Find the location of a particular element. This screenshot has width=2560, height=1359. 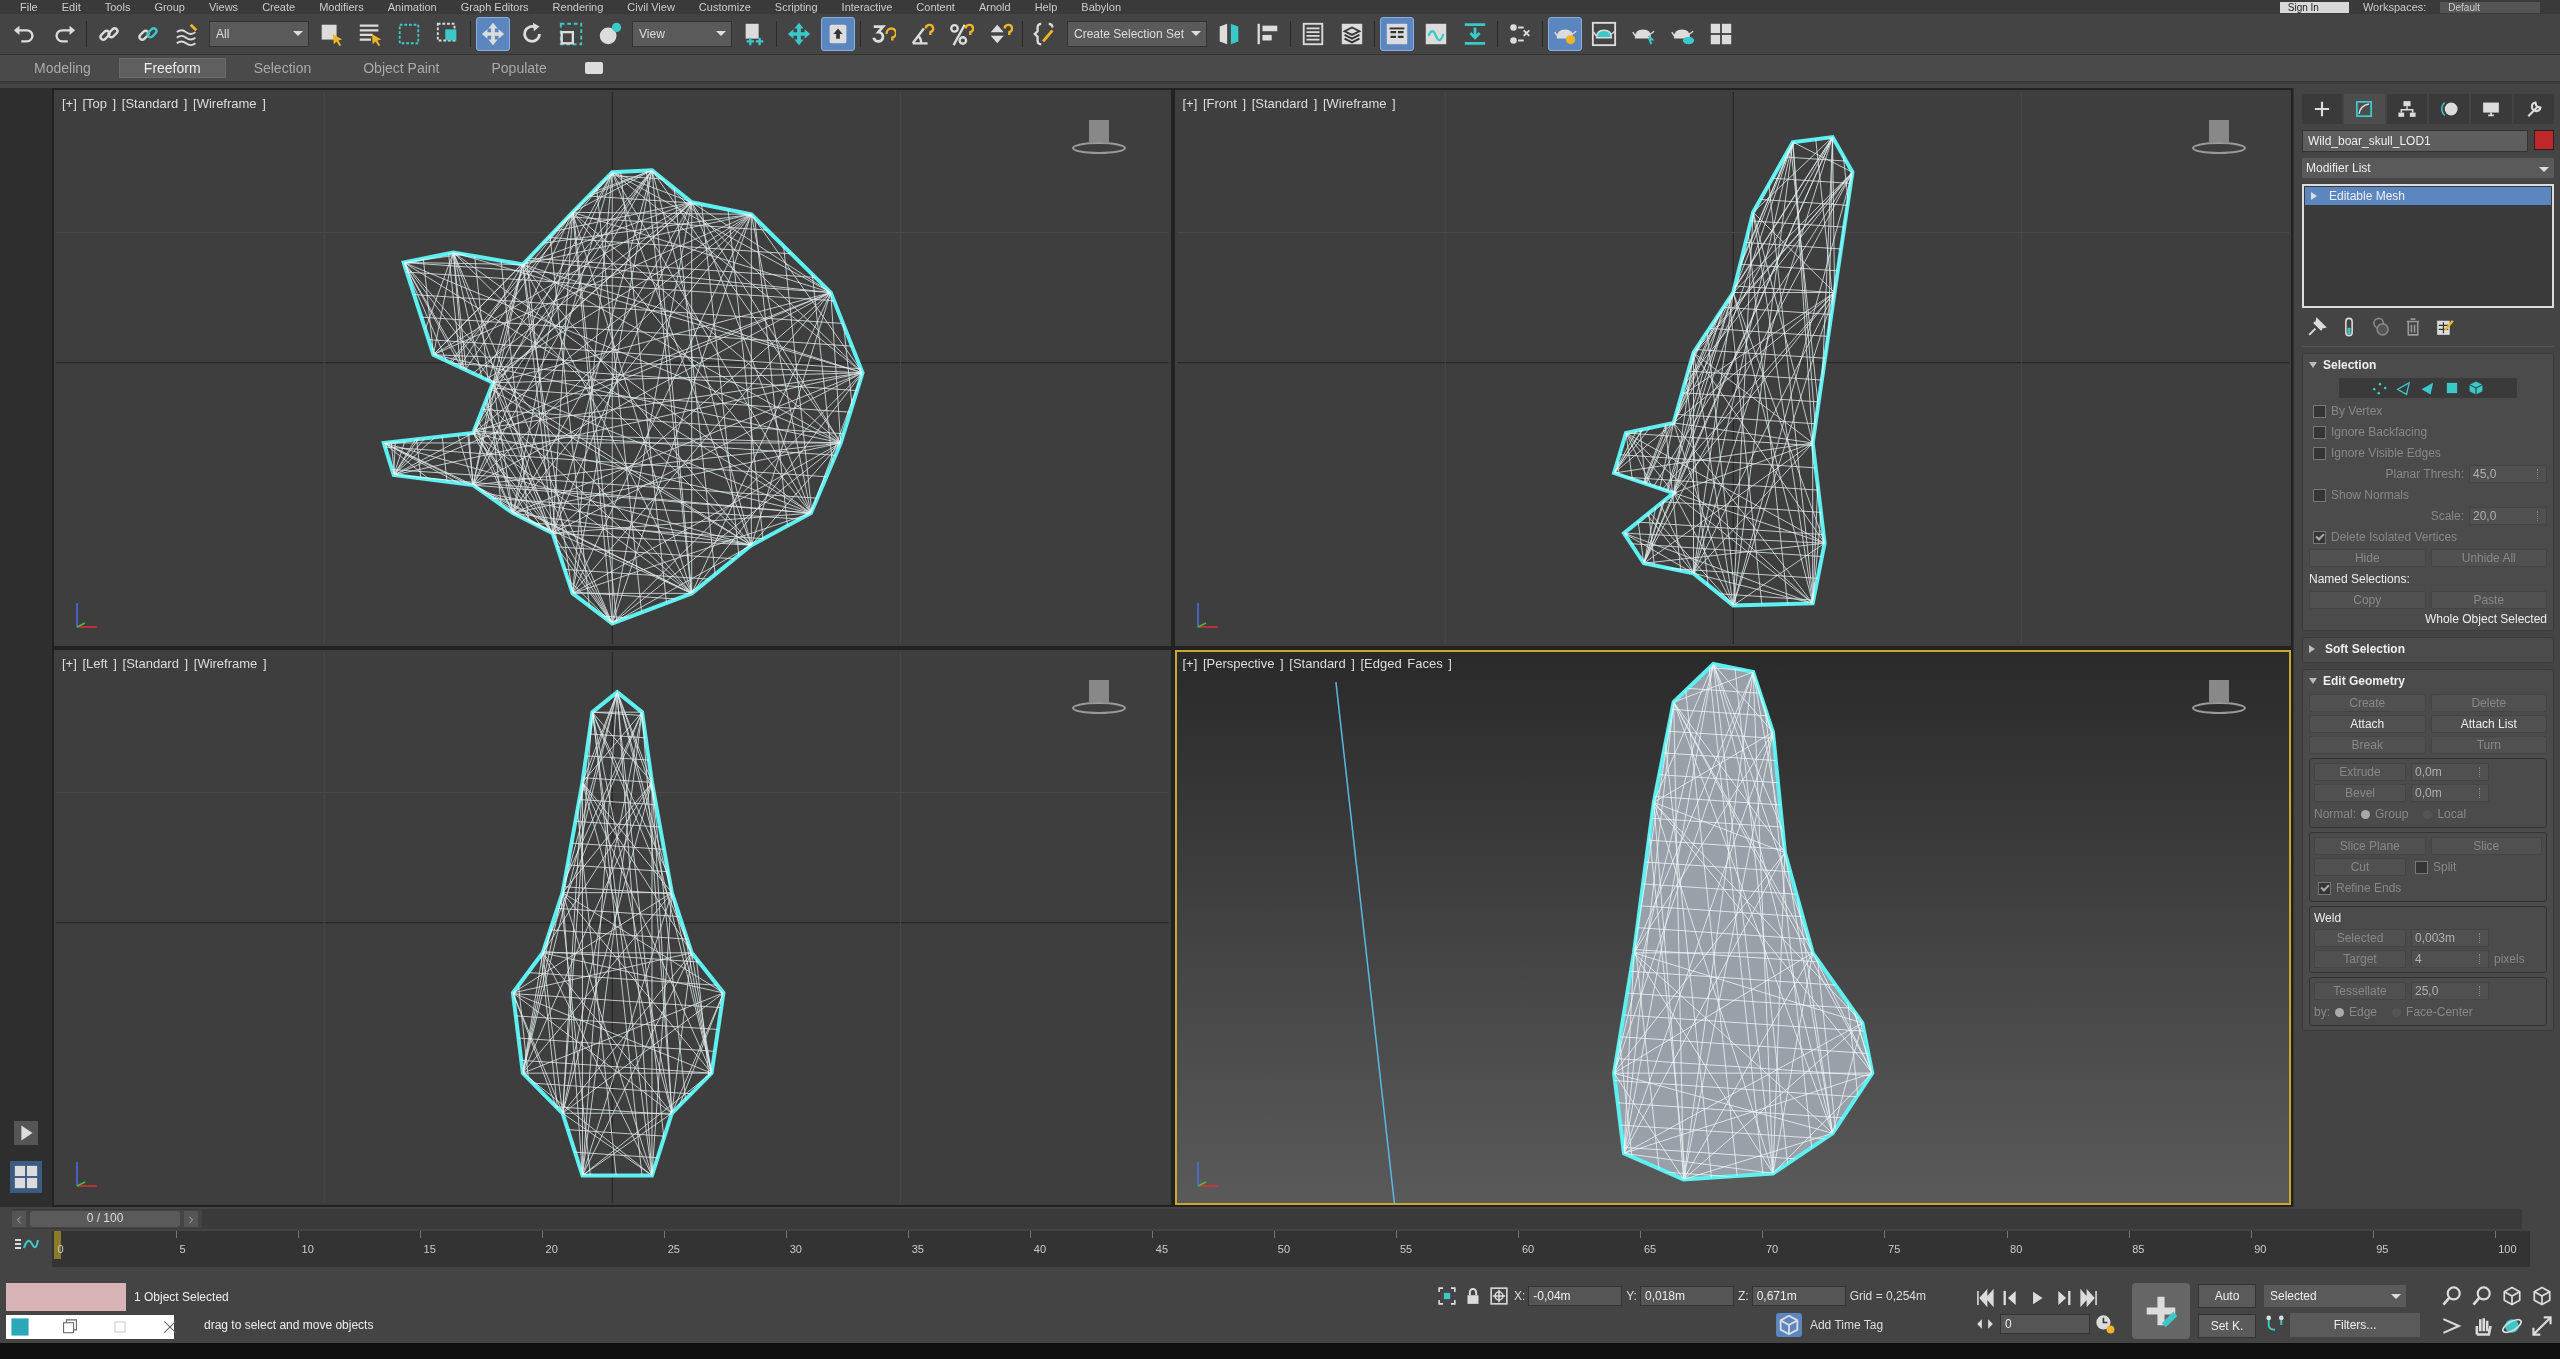

ribbon-tab: Object Paint is located at coordinates (401, 68).